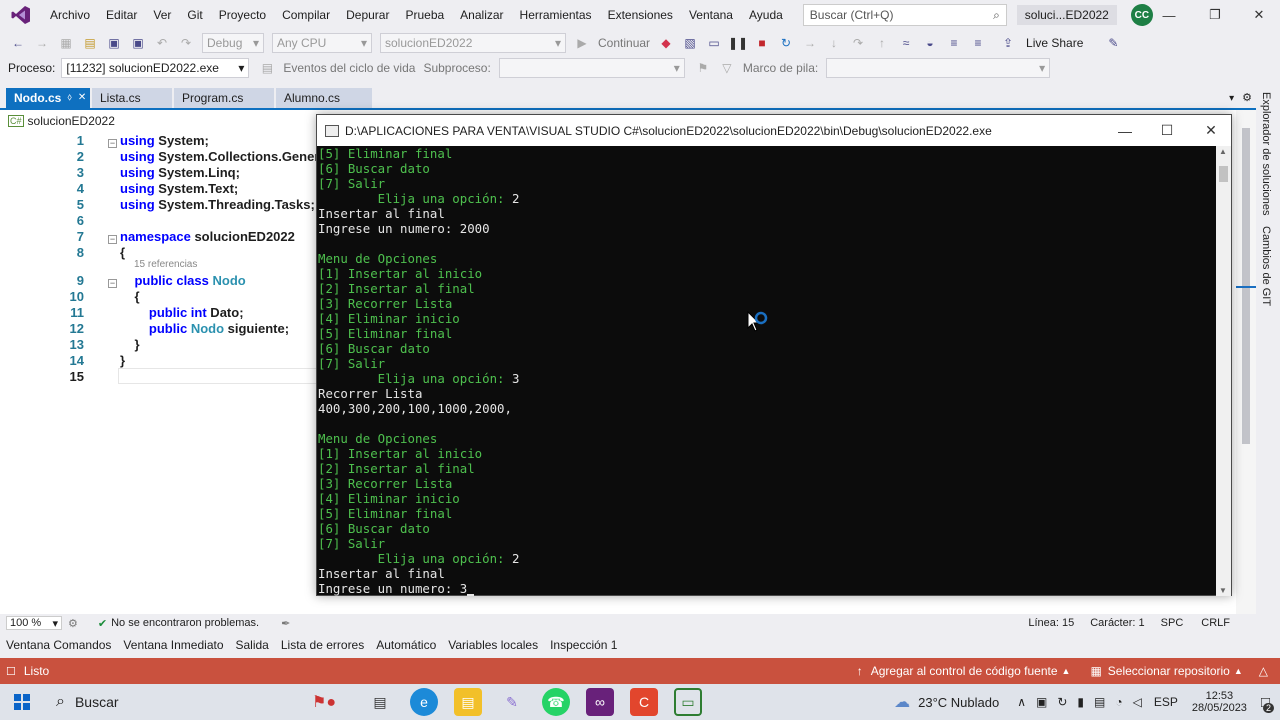 This screenshot has height=720, width=1280. Describe the element at coordinates (165, 264) in the screenshot. I see `references-codelens: 15 referencias` at that location.